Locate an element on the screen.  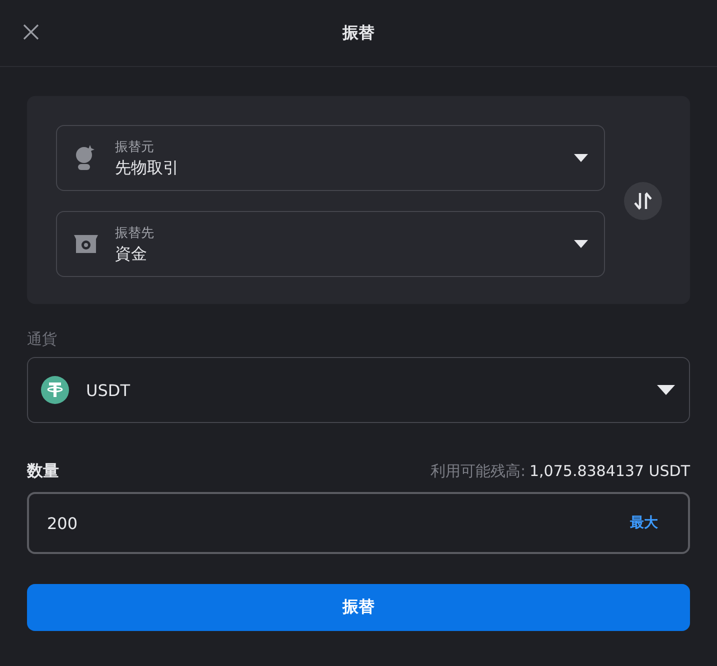
dialog-title: 振替 is located at coordinates (358, 33).